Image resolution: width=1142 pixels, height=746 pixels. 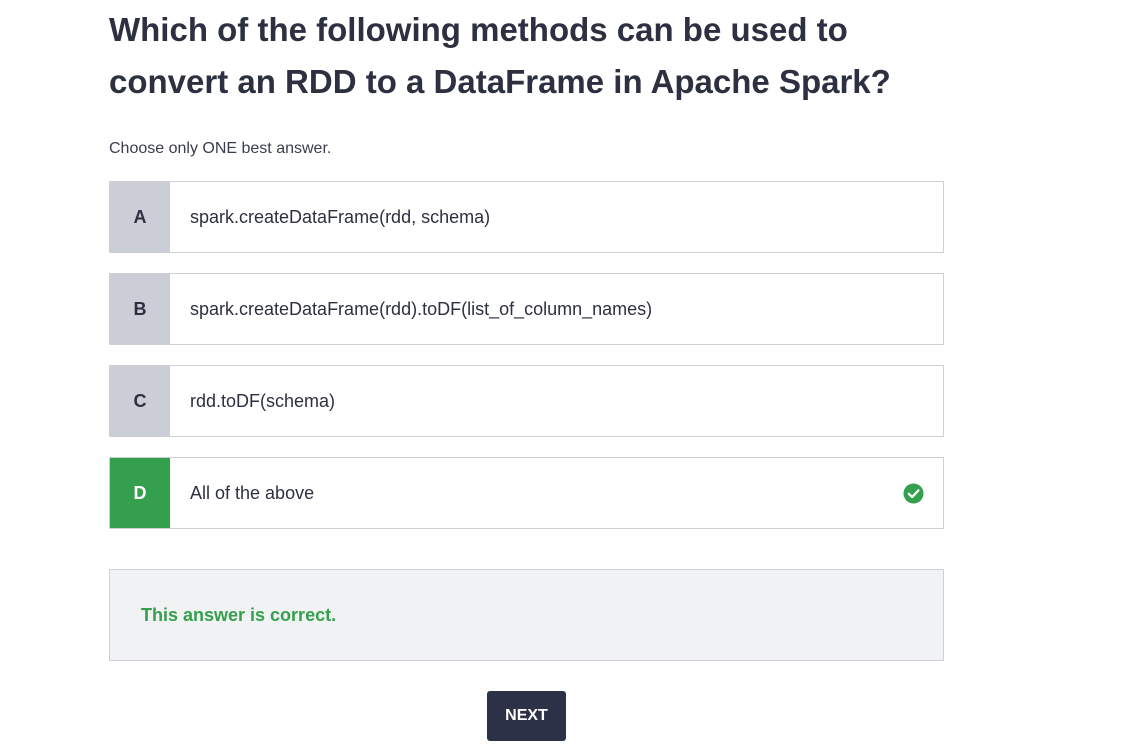 I want to click on option-letter: C, so click(x=140, y=401).